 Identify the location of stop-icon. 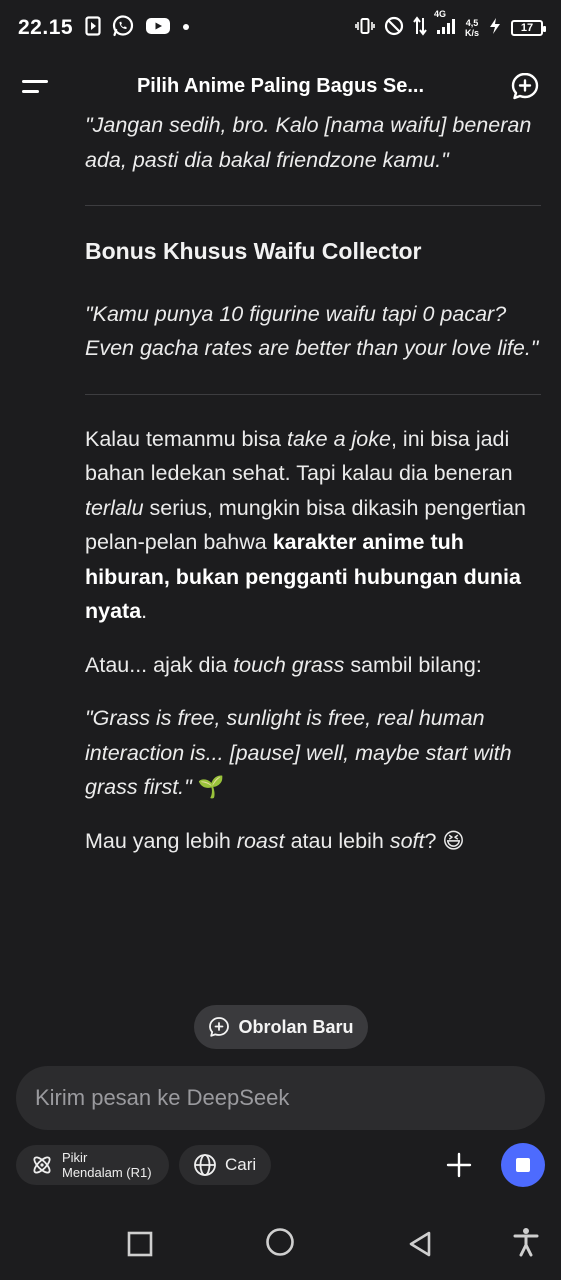
(523, 1165).